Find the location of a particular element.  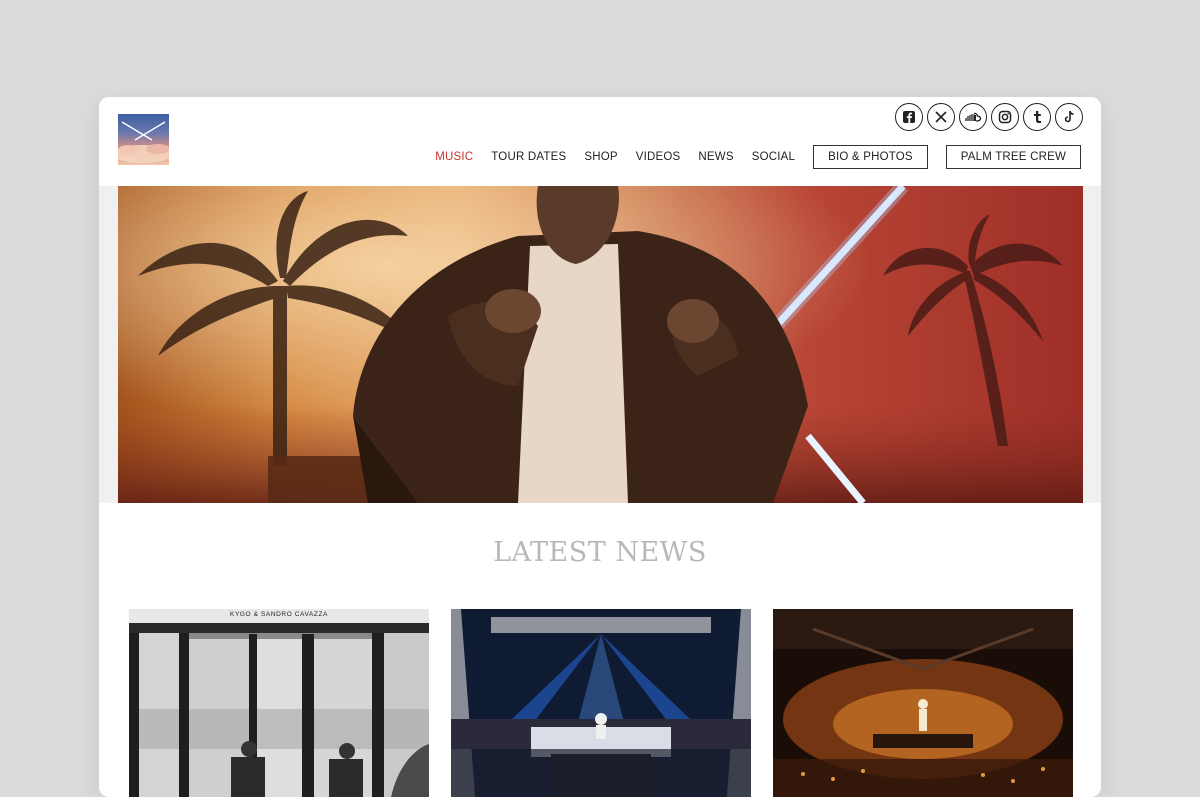

nav-social: SOCIAL is located at coordinates (773, 157).